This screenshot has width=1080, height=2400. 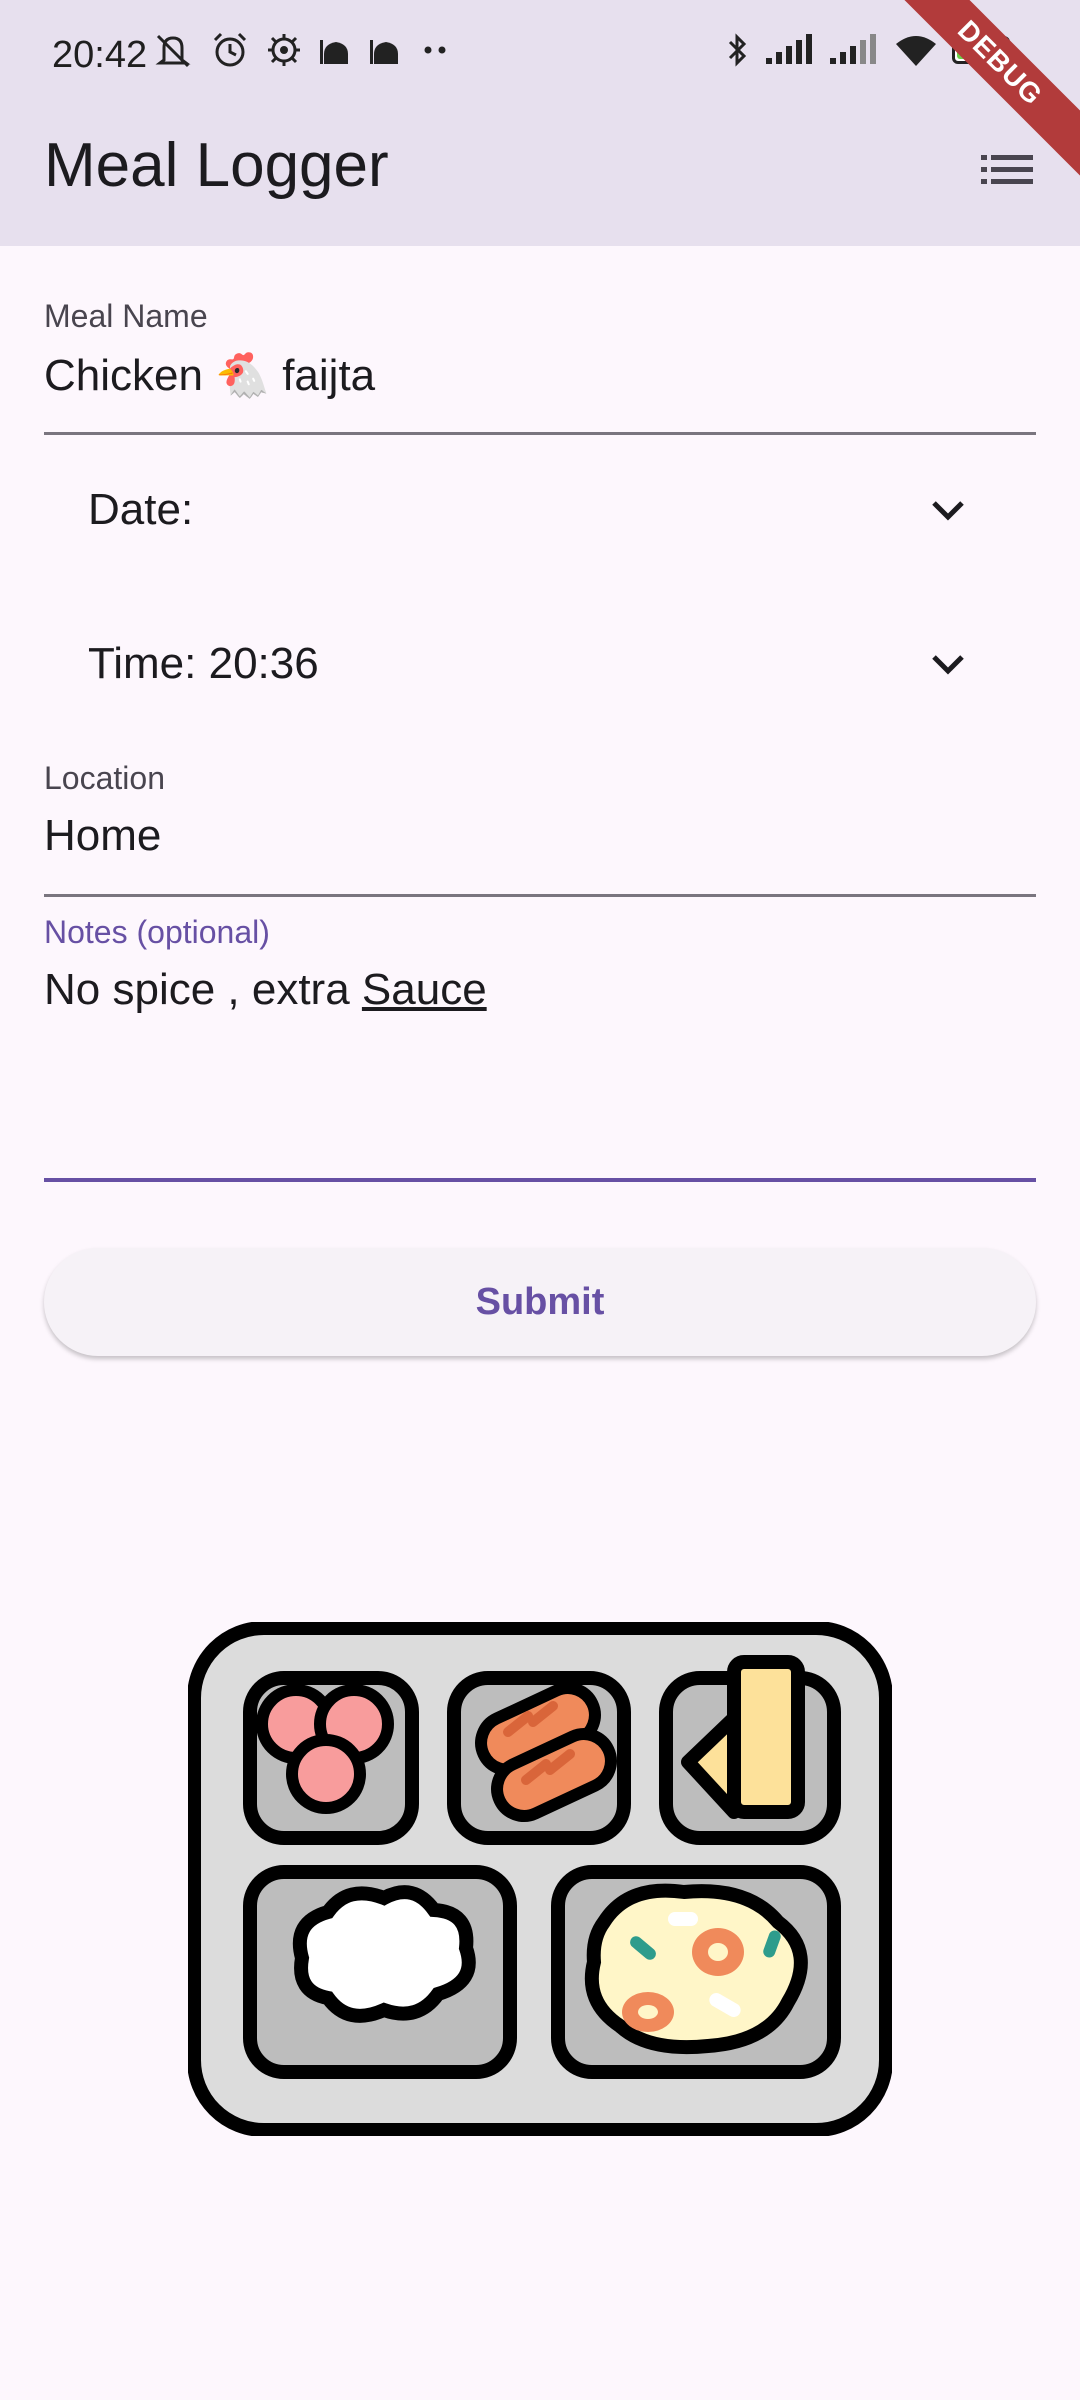 What do you see at coordinates (230, 49) in the screenshot?
I see `alarm-icon` at bounding box center [230, 49].